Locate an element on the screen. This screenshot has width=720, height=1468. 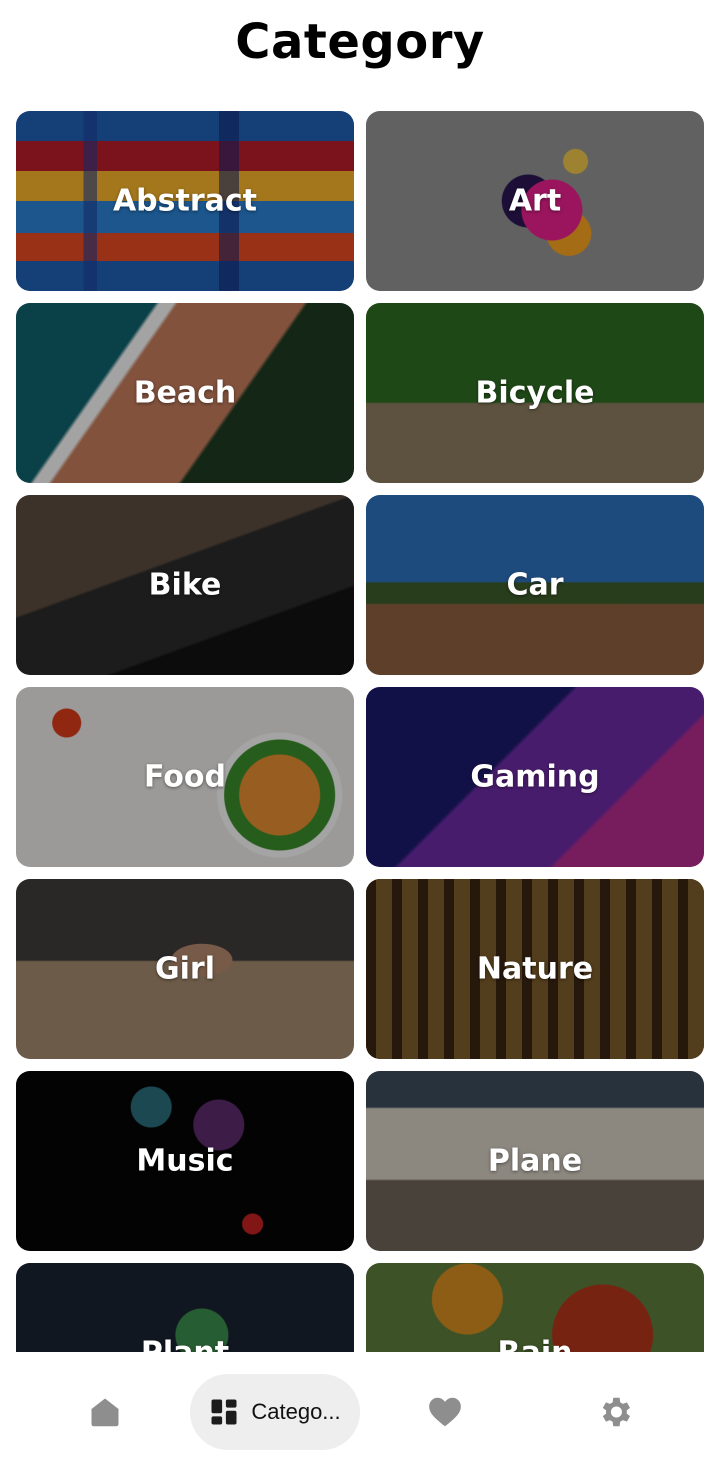
nav-favorites-button is located at coordinates (445, 1412).